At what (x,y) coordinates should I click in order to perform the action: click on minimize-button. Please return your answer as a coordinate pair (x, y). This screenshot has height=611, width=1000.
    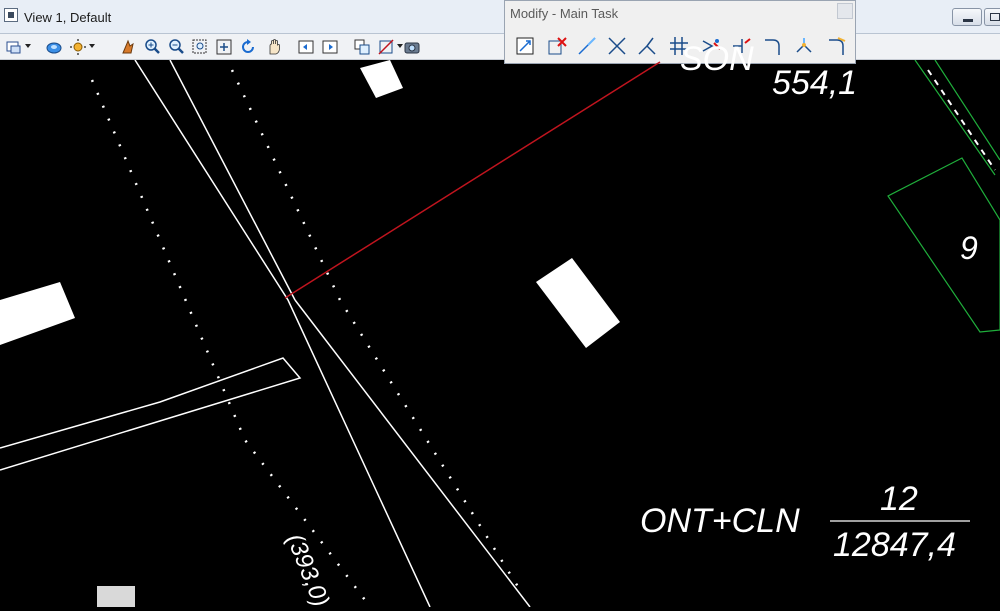
    Looking at the image, I should click on (967, 17).